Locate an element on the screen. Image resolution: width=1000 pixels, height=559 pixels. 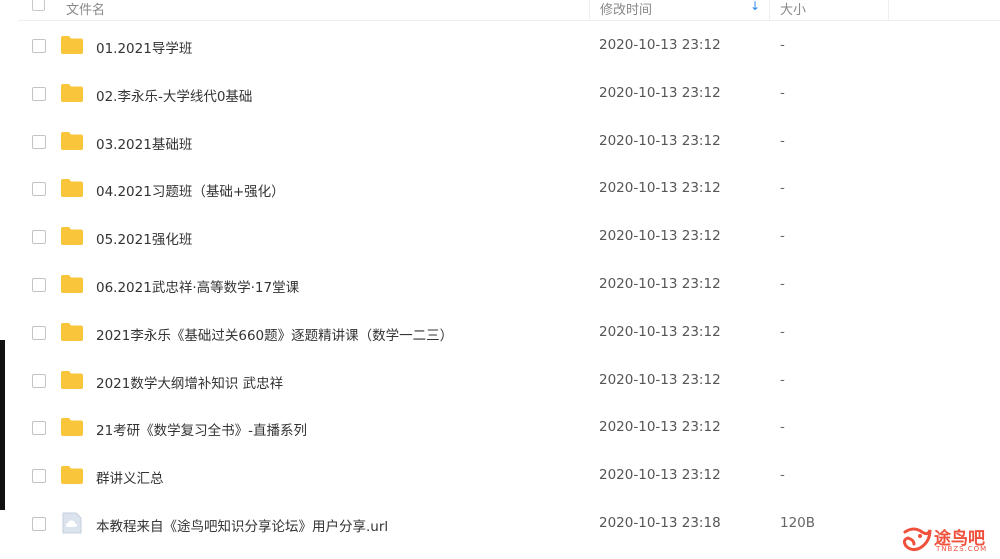
file-size: 120B is located at coordinates (798, 523).